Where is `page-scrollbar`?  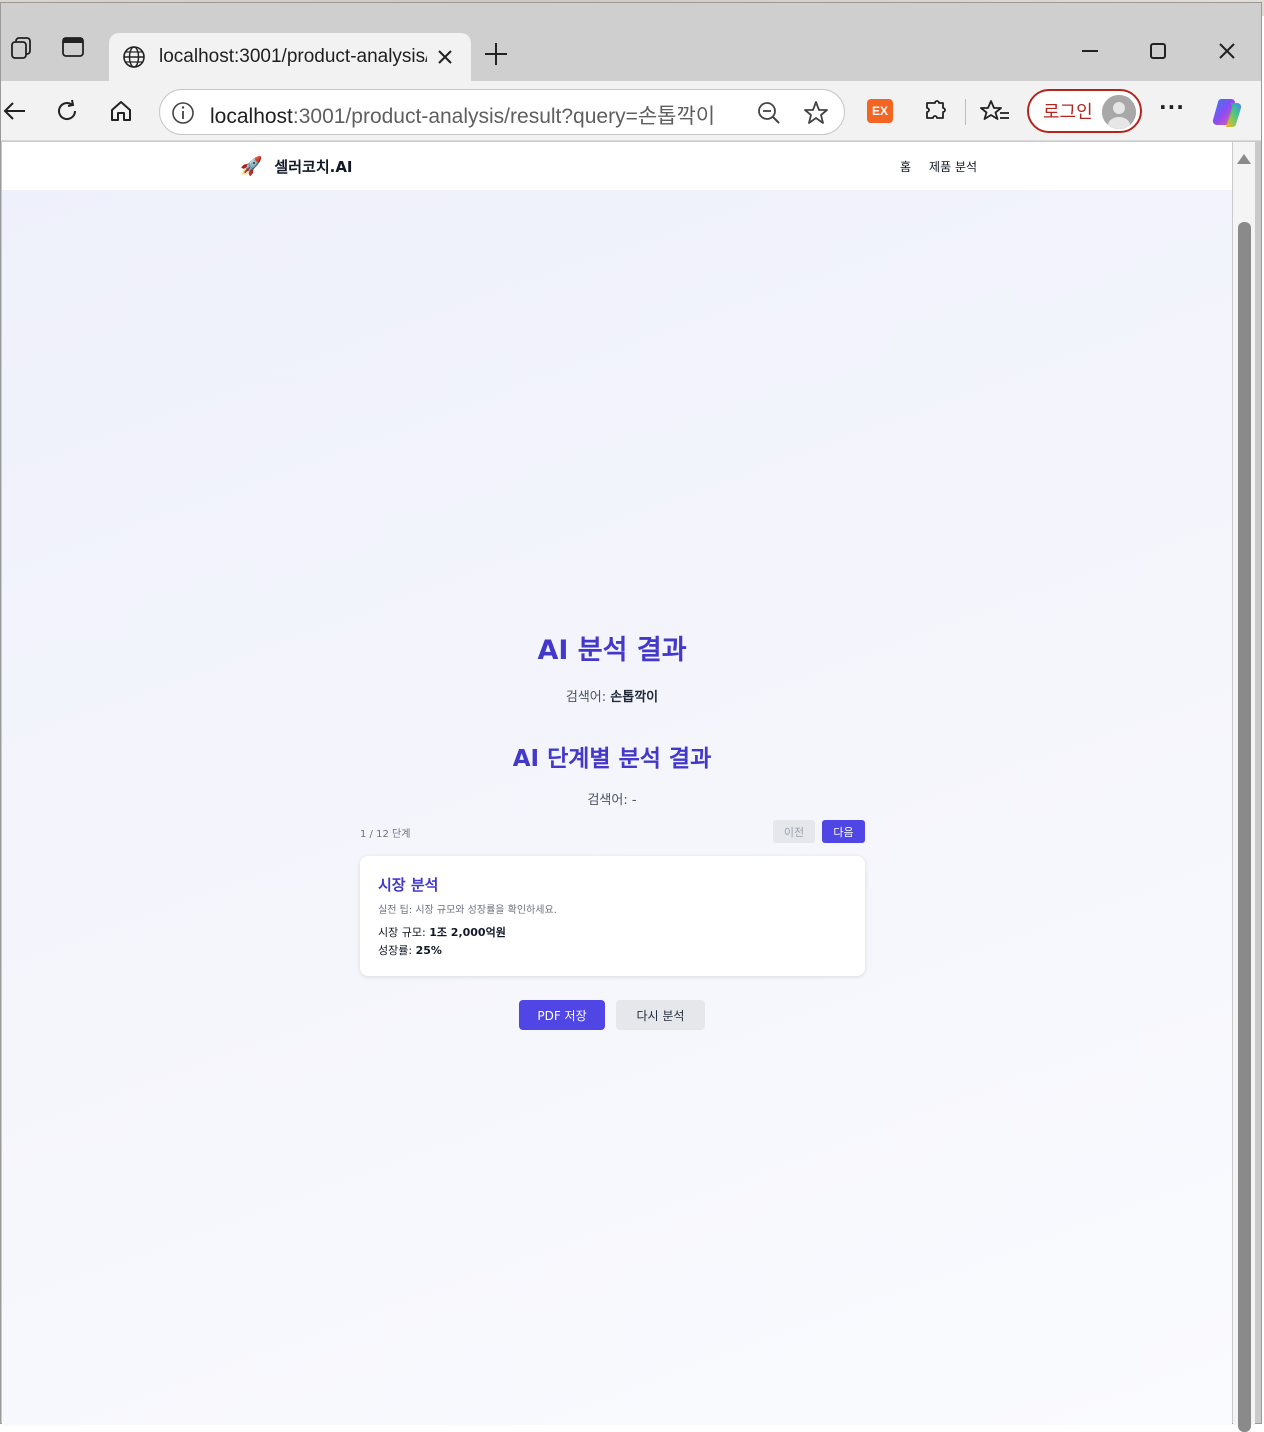 page-scrollbar is located at coordinates (1244, 787).